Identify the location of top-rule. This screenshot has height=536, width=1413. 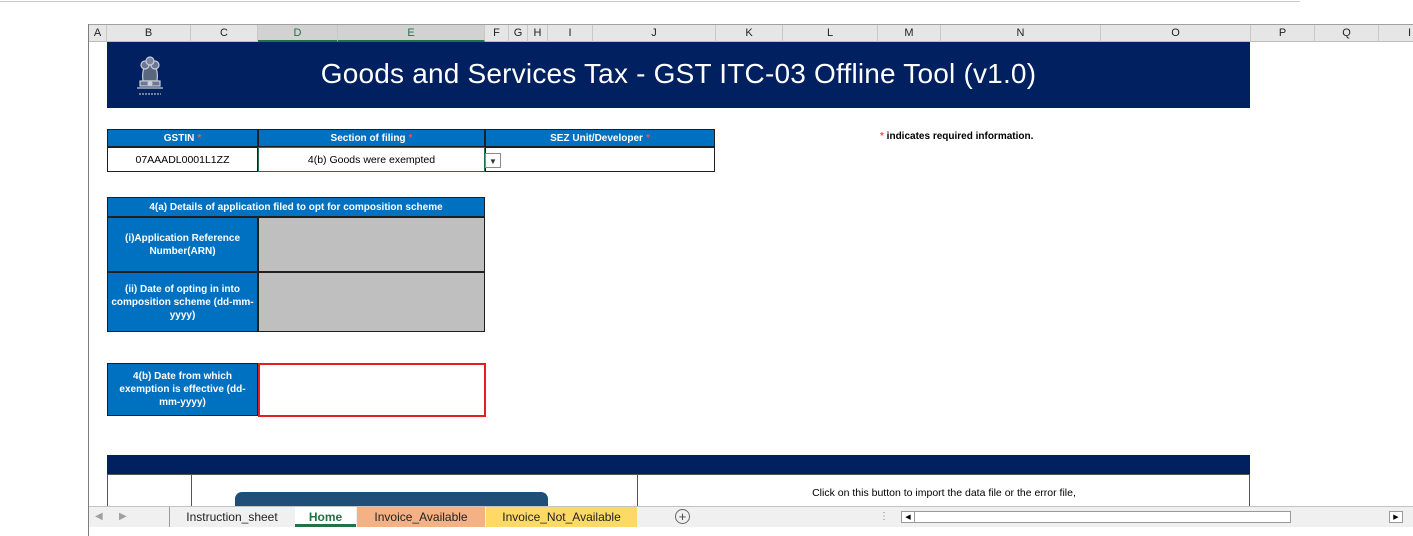
(650, 1).